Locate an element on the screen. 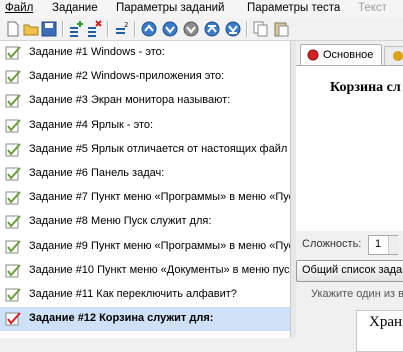  difficulty-field: 1 is located at coordinates (383, 245).